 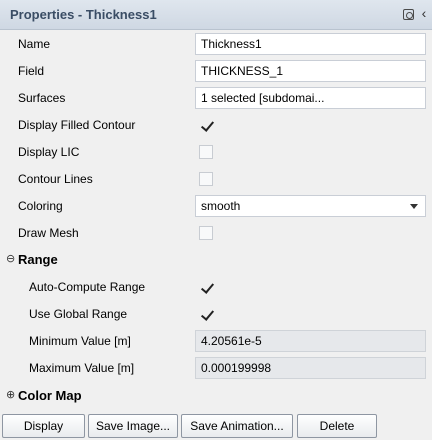 What do you see at coordinates (82, 368) in the screenshot?
I see `maximum-value-label: Maximum Value [m]` at bounding box center [82, 368].